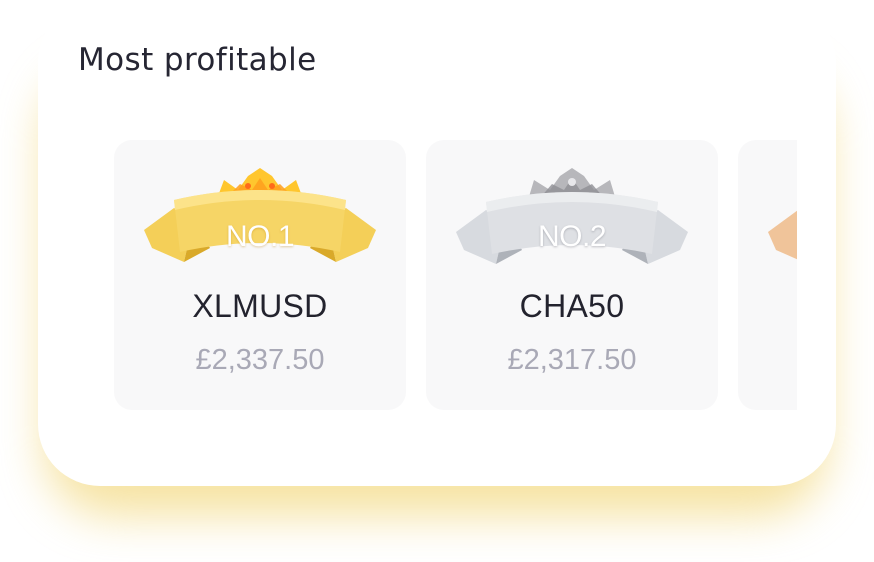  I want to click on profit-value: £2,337.50, so click(260, 360).